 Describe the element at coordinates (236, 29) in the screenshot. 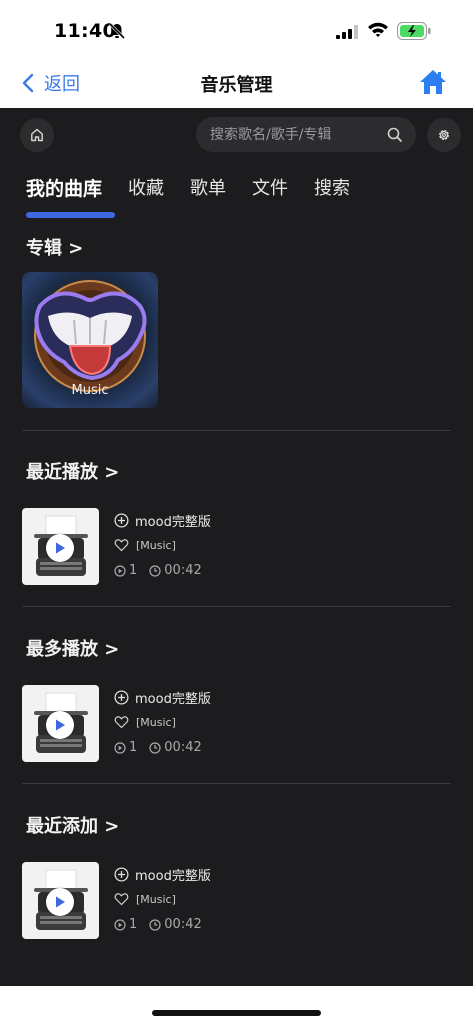

I see `status-bar: 11:40` at that location.